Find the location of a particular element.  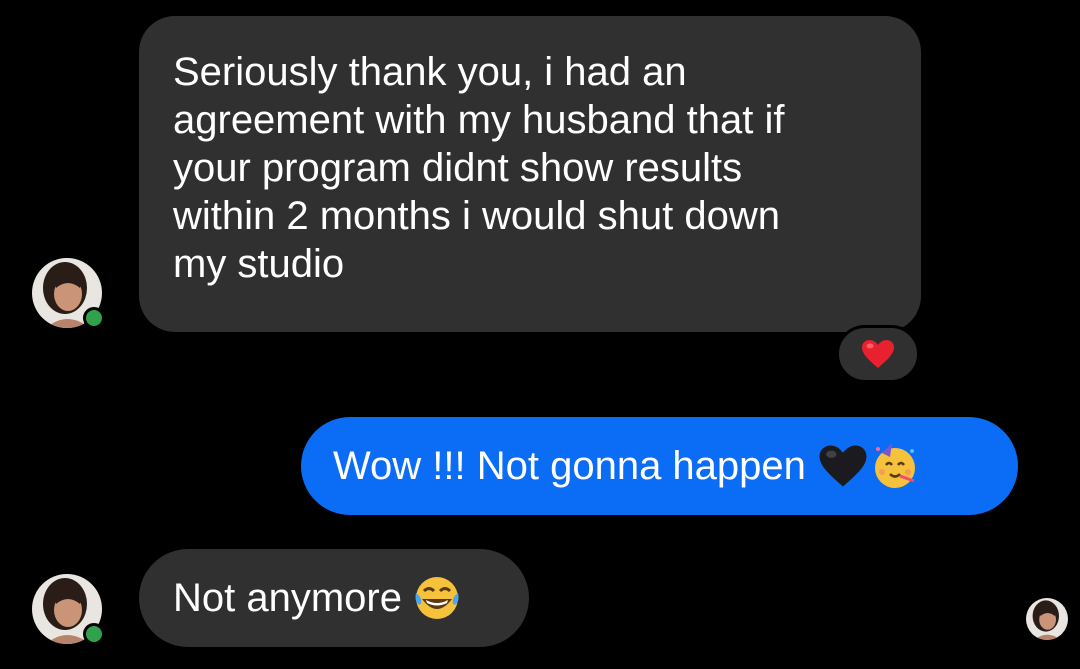

read-receipt-avatar is located at coordinates (1047, 619).